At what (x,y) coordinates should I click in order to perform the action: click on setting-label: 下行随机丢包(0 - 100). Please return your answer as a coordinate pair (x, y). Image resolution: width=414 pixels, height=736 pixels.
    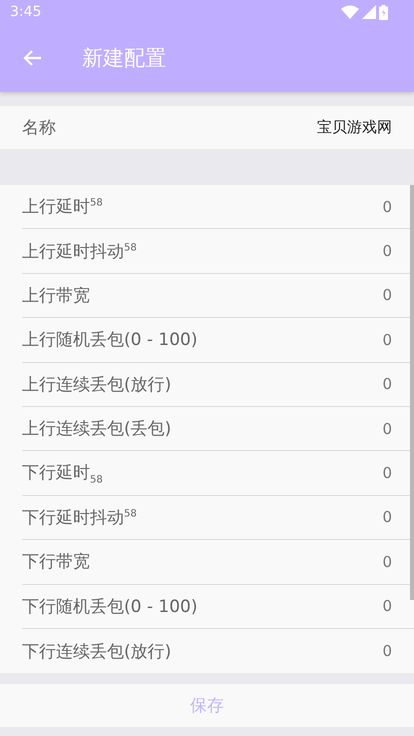
    Looking at the image, I should click on (110, 607).